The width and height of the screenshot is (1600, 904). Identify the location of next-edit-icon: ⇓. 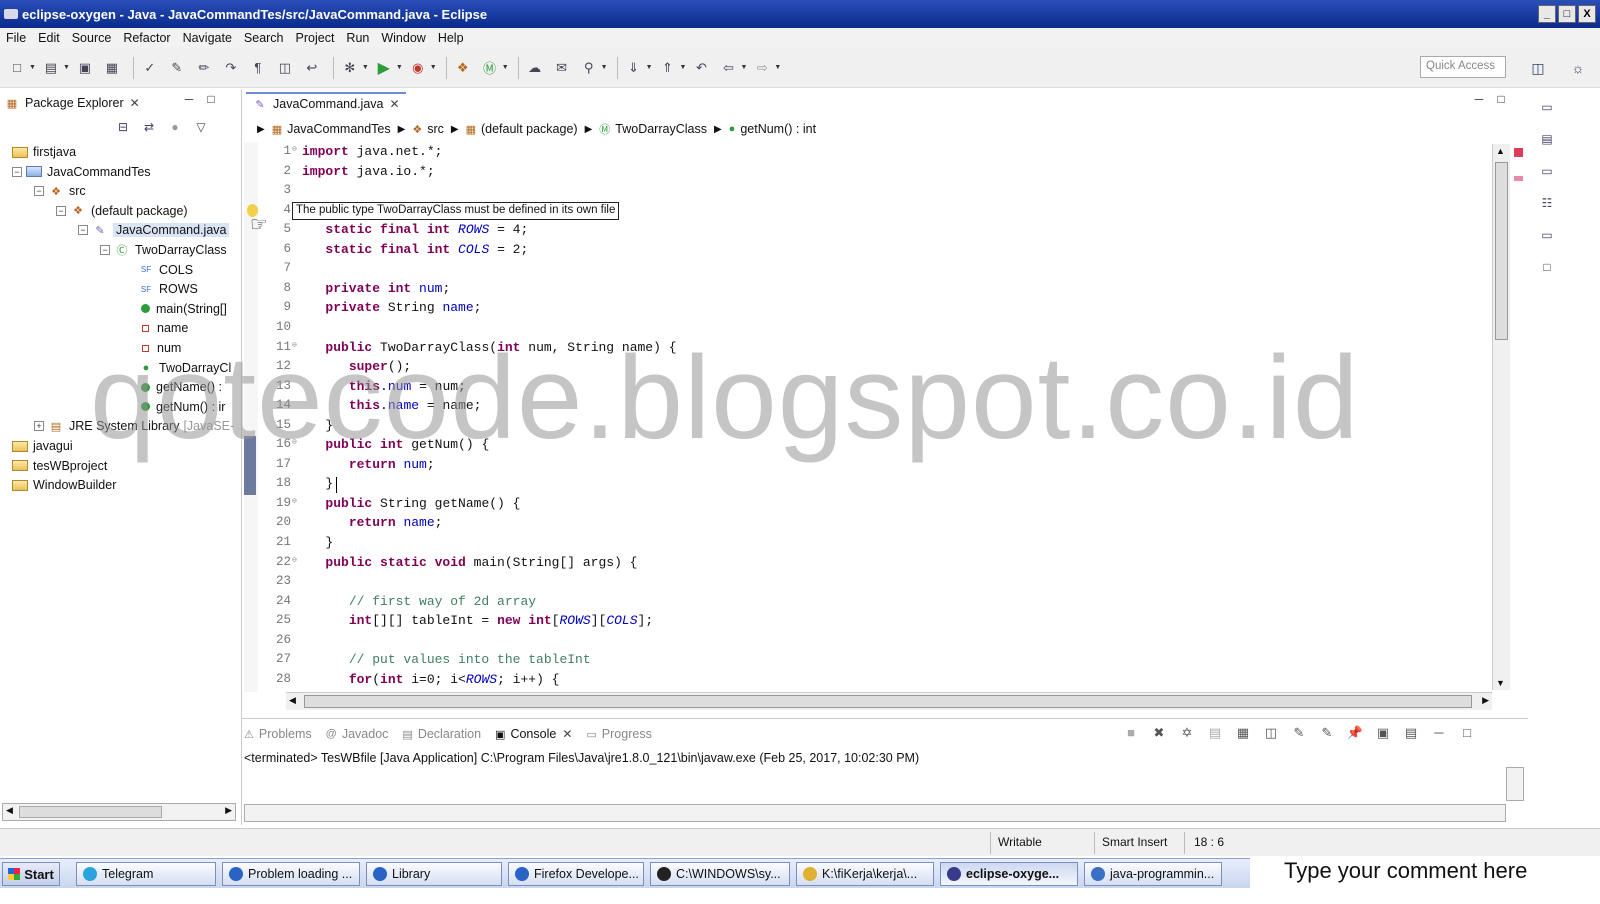
(634, 68).